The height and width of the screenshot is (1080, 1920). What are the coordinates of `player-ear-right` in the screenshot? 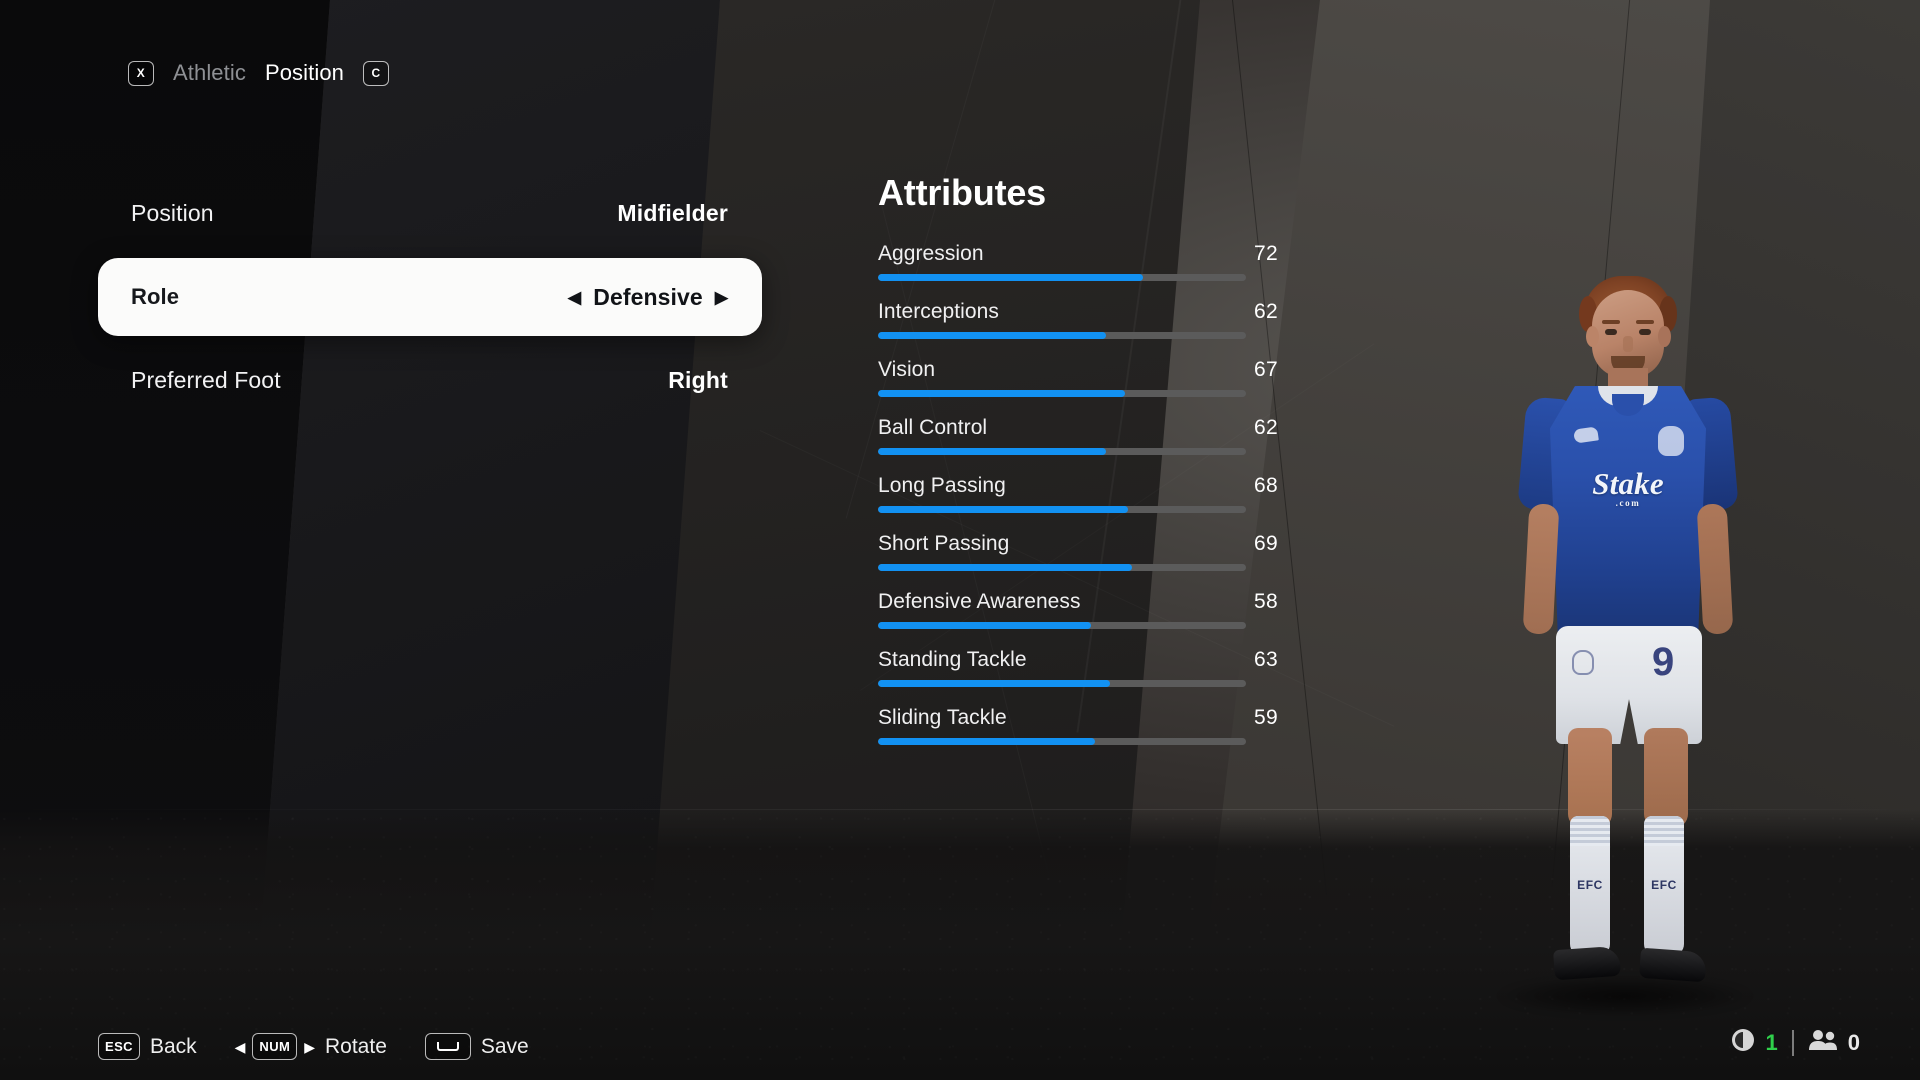 It's located at (1664, 336).